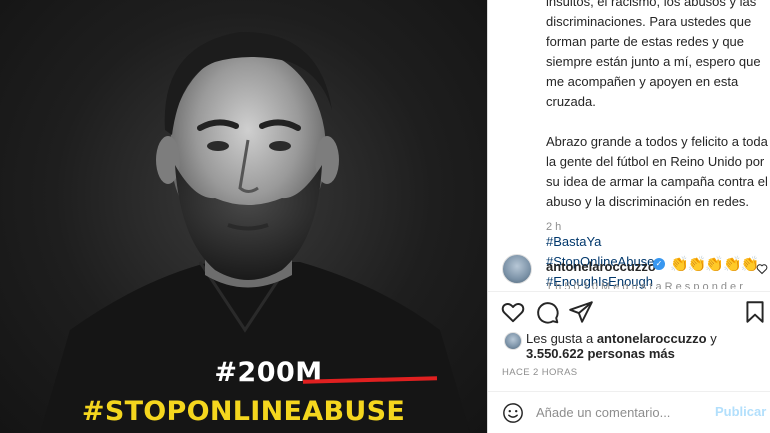  I want to click on comment-username: antonelaroccuzzo, so click(601, 266).